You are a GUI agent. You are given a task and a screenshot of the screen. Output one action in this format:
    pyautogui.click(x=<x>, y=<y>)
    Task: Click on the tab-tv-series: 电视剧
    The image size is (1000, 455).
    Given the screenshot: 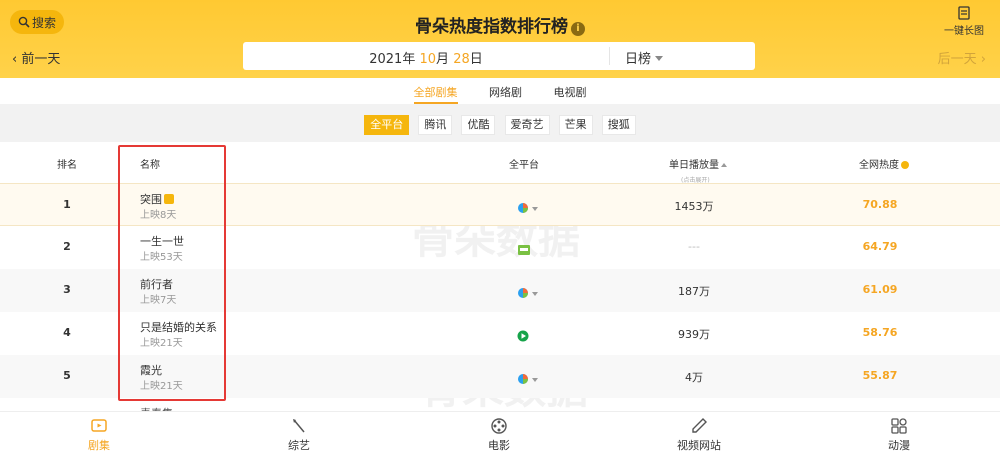 What is the action you would take?
    pyautogui.click(x=570, y=91)
    